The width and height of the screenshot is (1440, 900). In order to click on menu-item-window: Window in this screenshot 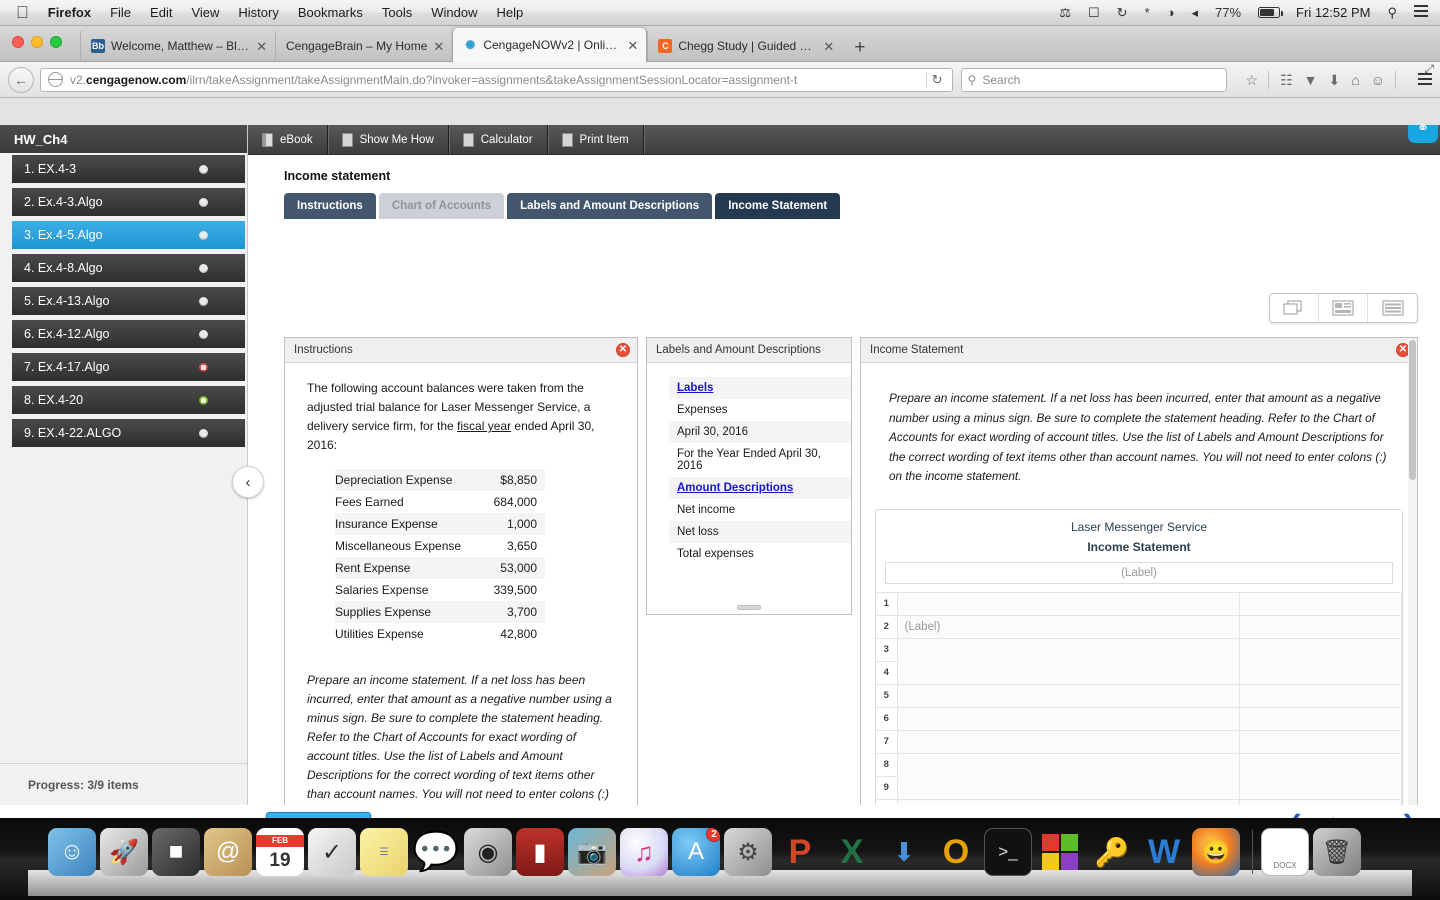, I will do `click(454, 12)`.